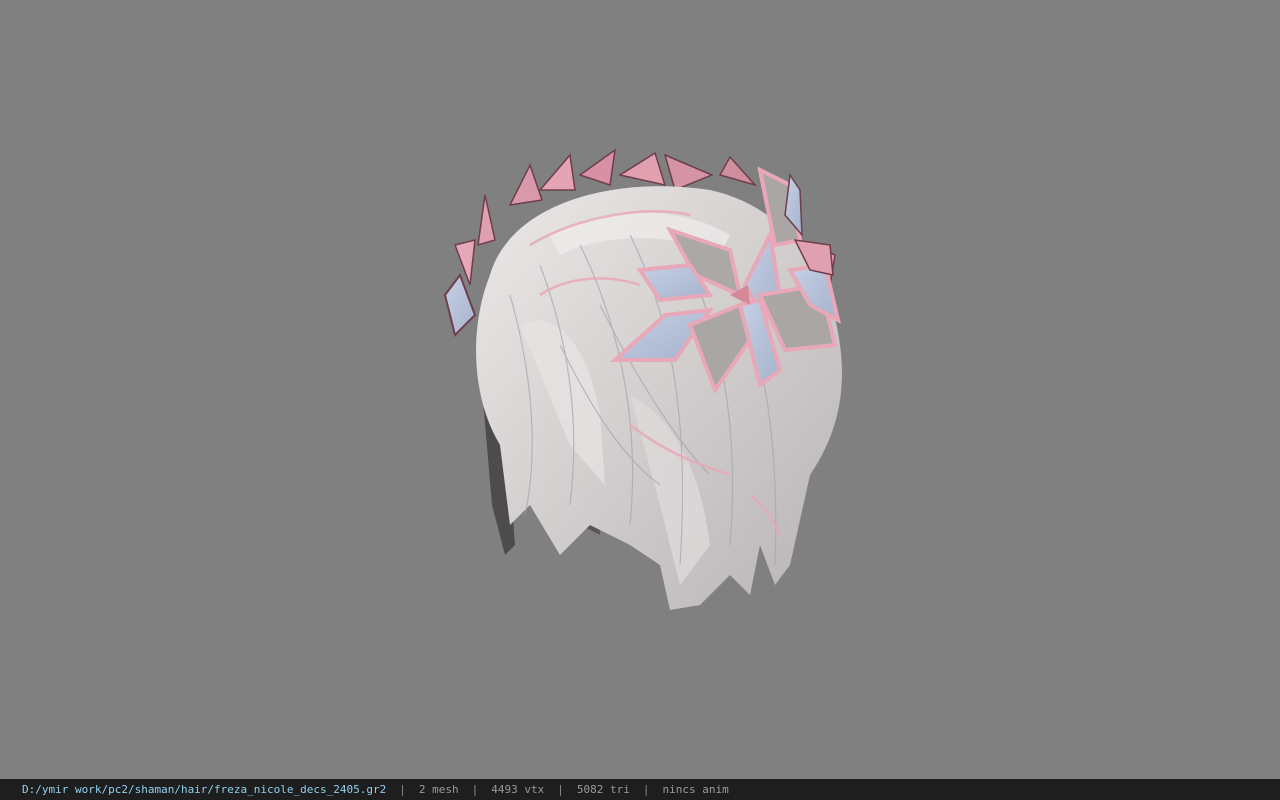 The width and height of the screenshot is (1280, 800). Describe the element at coordinates (518, 789) in the screenshot. I see `vertex-count: 4493 vtx` at that location.